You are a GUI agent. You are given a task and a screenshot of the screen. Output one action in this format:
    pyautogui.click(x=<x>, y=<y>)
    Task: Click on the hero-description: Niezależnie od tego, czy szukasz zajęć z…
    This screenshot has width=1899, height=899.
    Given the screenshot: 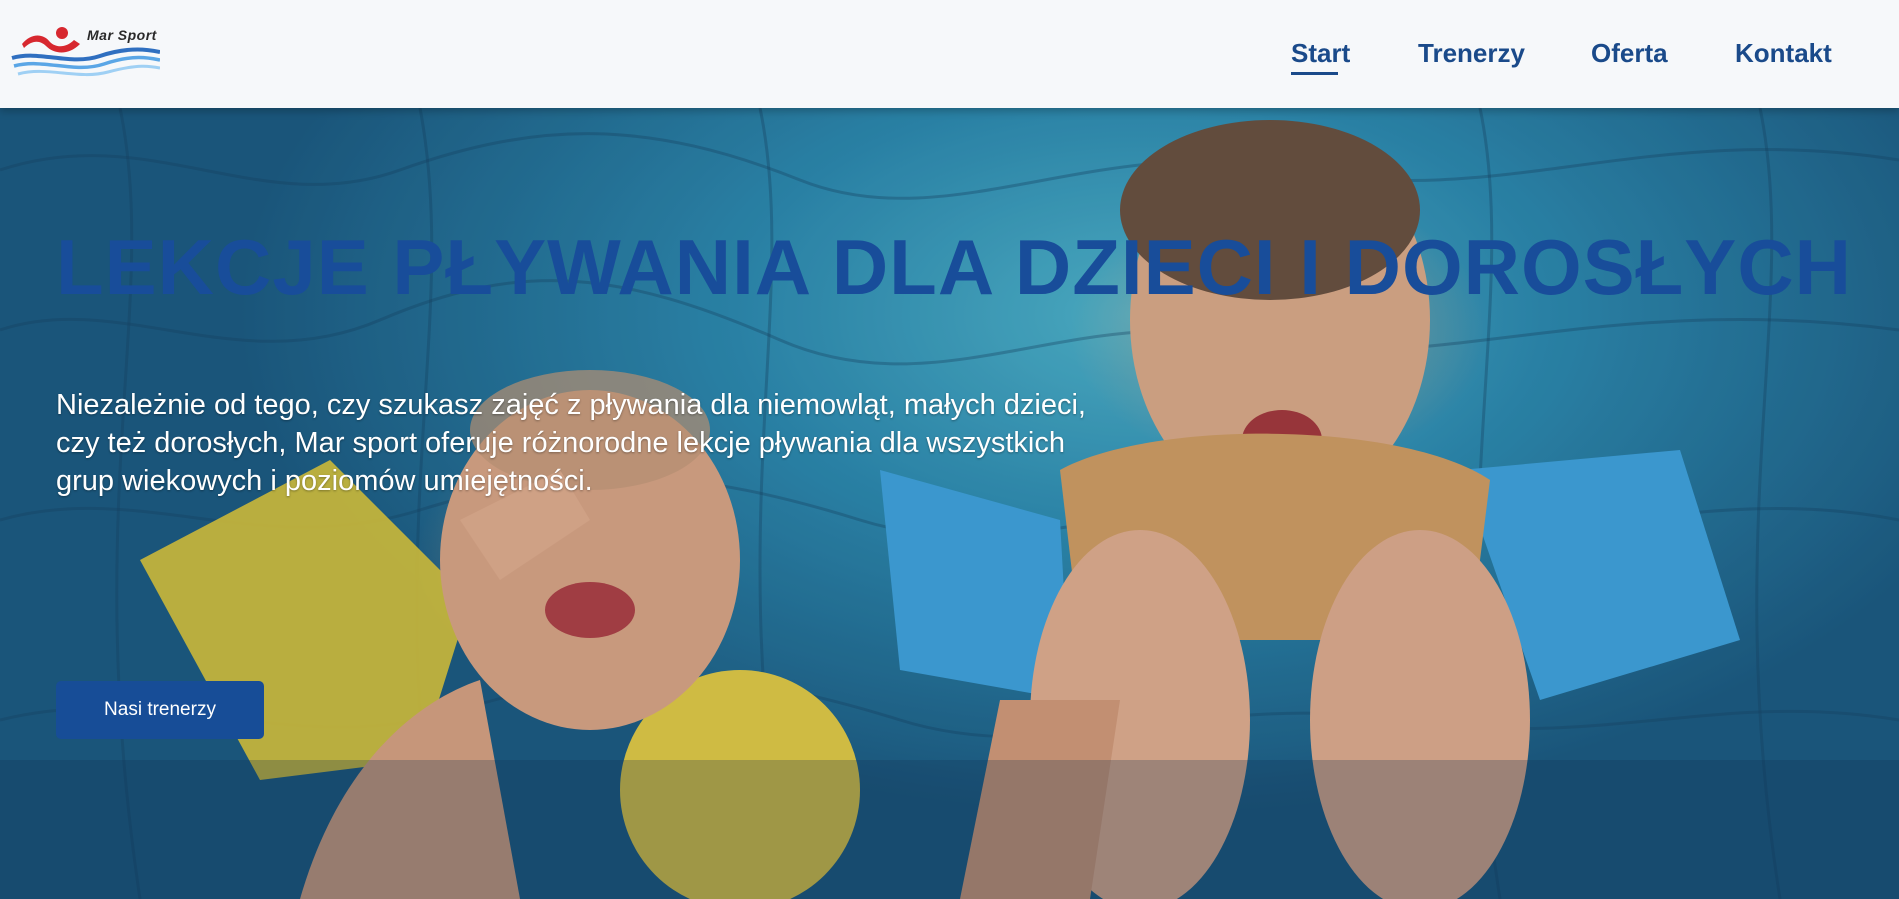 What is the action you would take?
    pyautogui.click(x=571, y=443)
    